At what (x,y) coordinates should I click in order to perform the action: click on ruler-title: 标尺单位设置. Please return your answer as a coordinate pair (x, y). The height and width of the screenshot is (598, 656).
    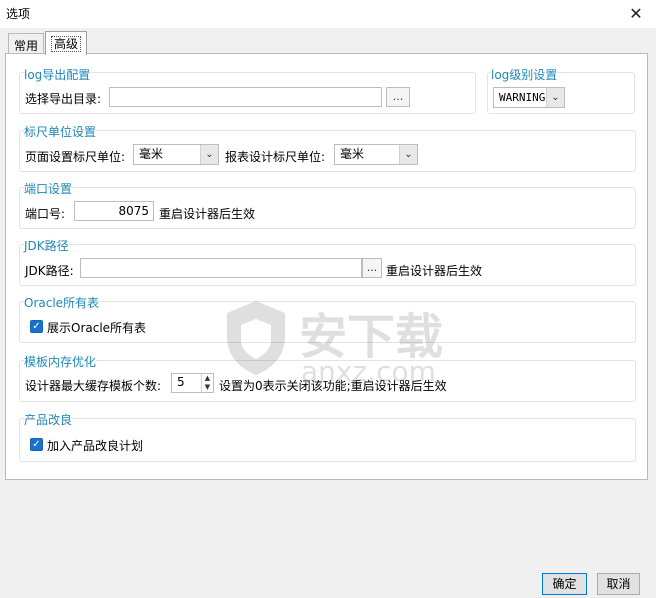
    Looking at the image, I should click on (60, 131).